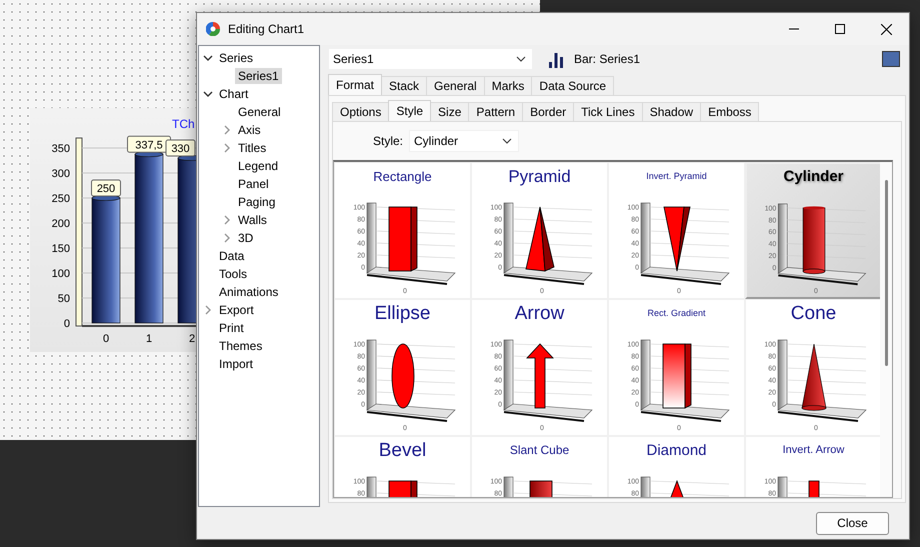 The width and height of the screenshot is (920, 547). I want to click on color-swatch, so click(891, 59).